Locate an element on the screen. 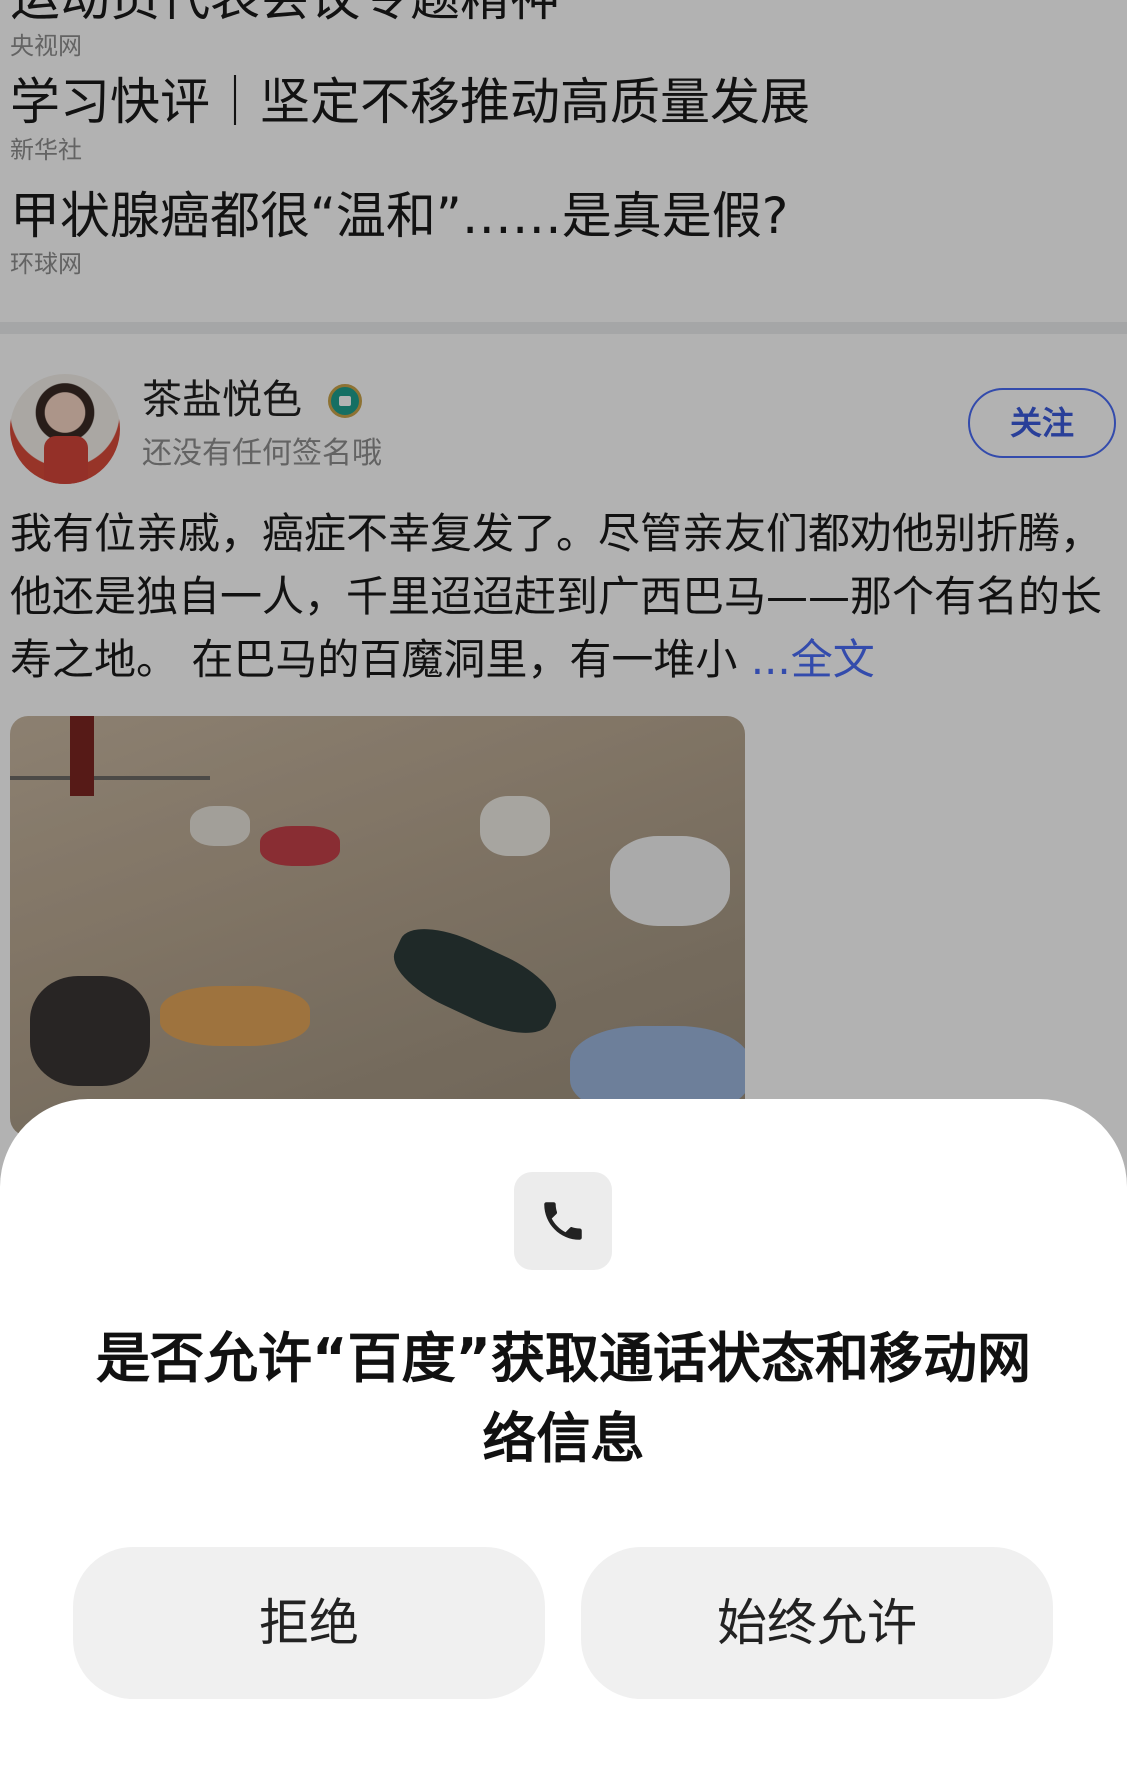 This screenshot has height=1773, width=1127. deny-button: 拒绝 is located at coordinates (309, 1623).